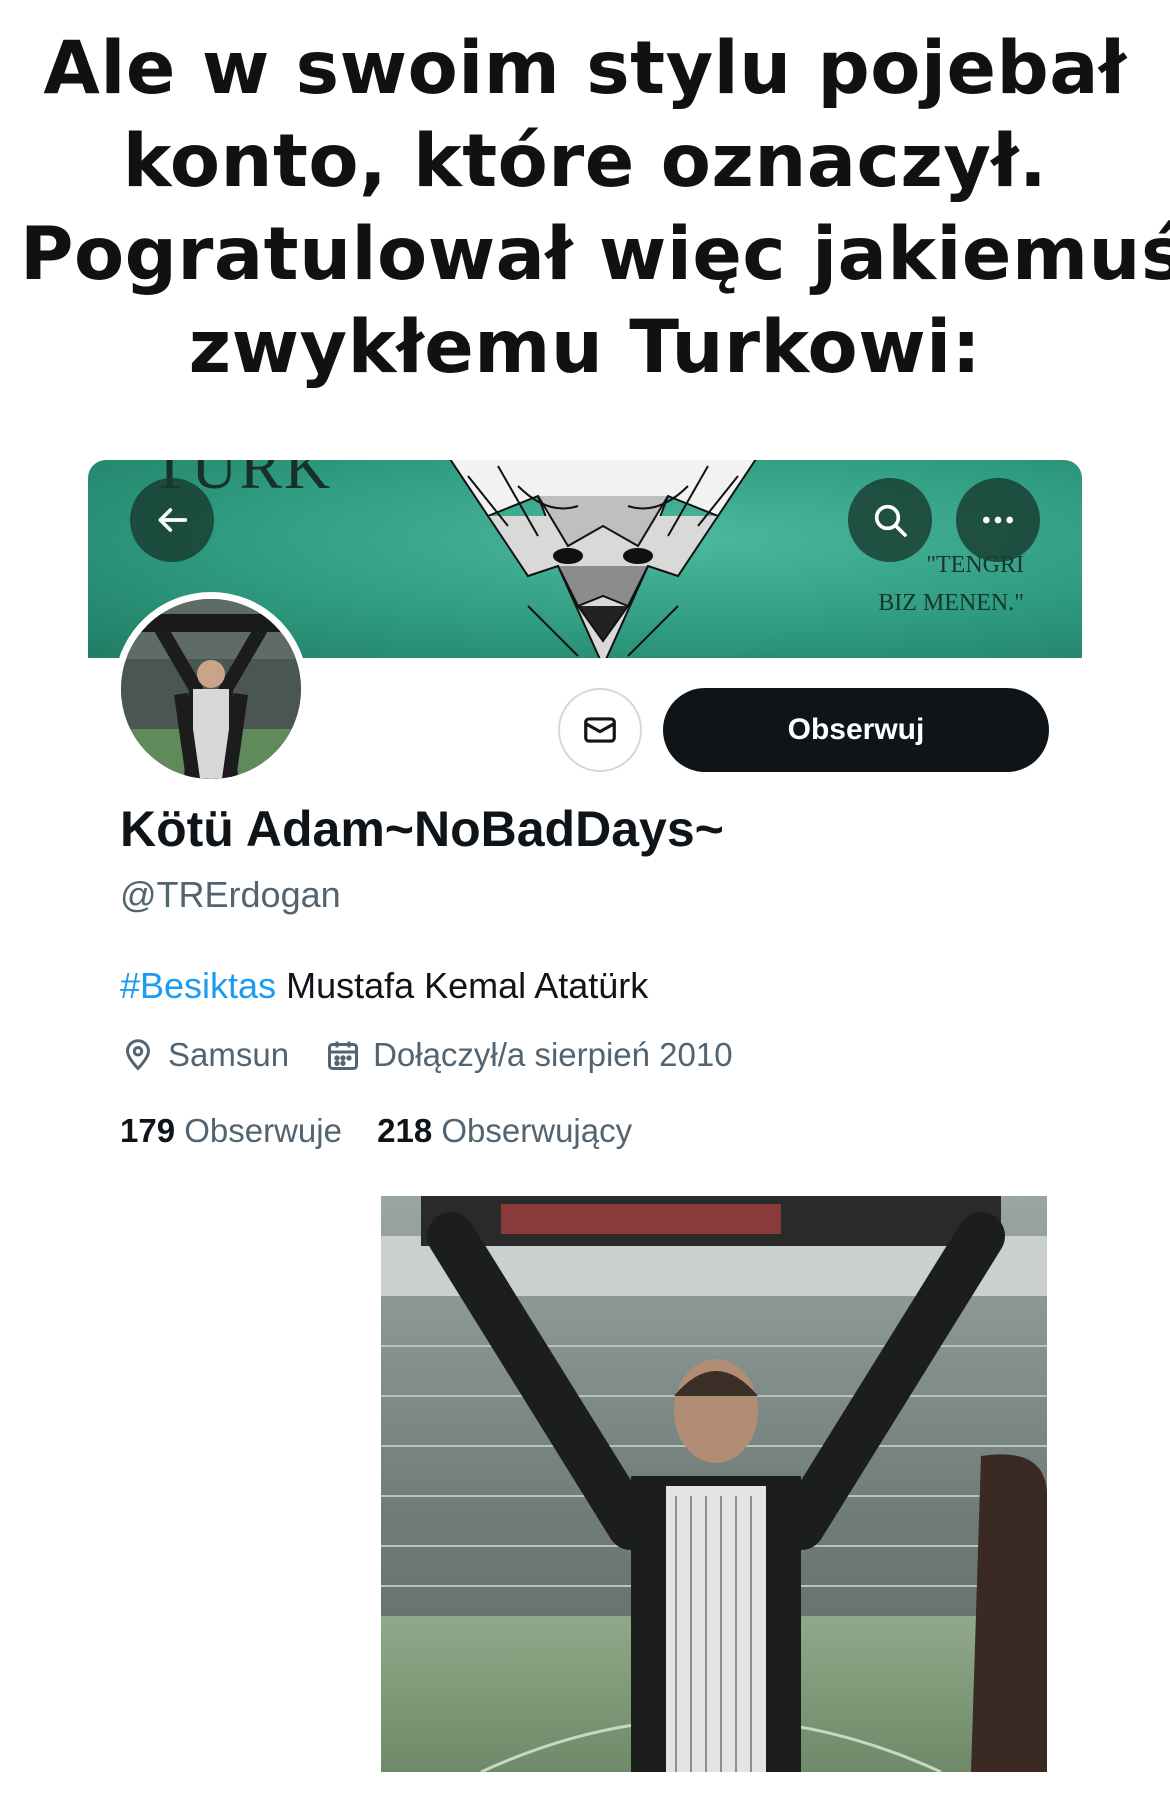  Describe the element at coordinates (951, 603) in the screenshot. I see `banner-quote-line: BIZ MENEN."` at that location.